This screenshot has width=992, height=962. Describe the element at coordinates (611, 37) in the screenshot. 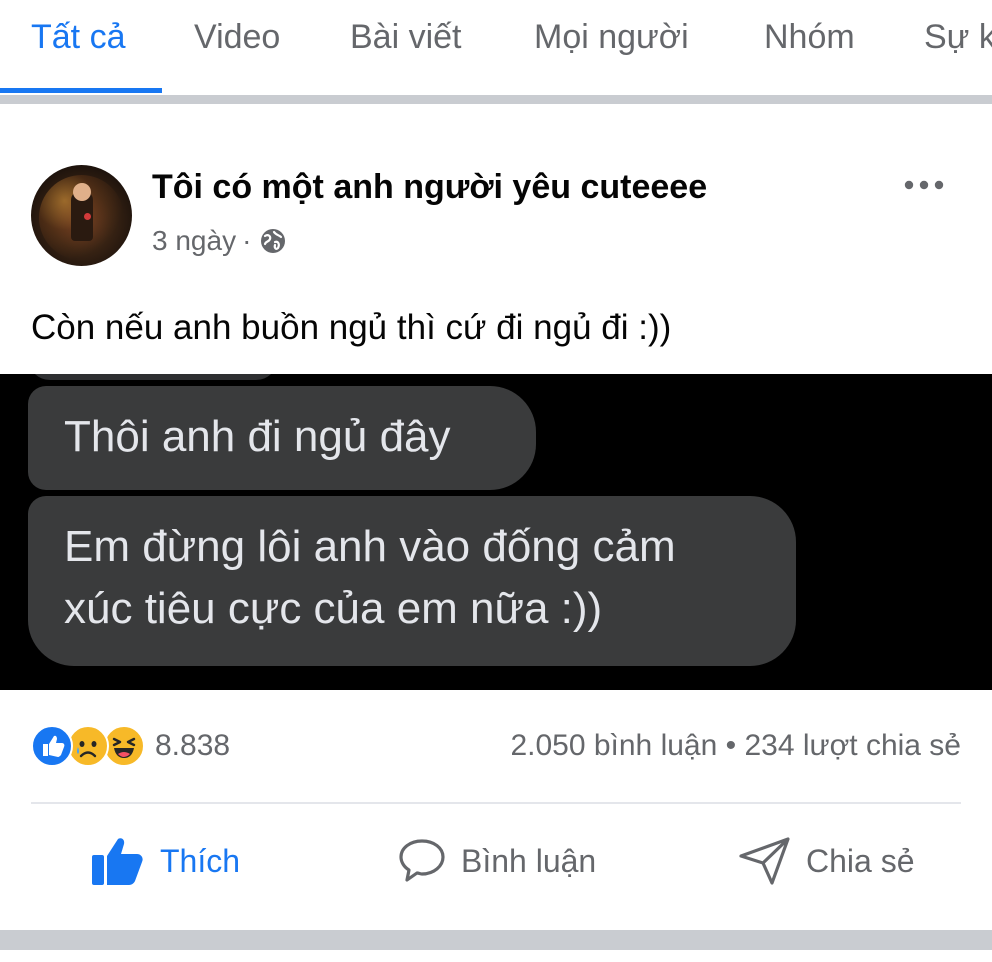

I see `tab-people: Mọi người` at that location.